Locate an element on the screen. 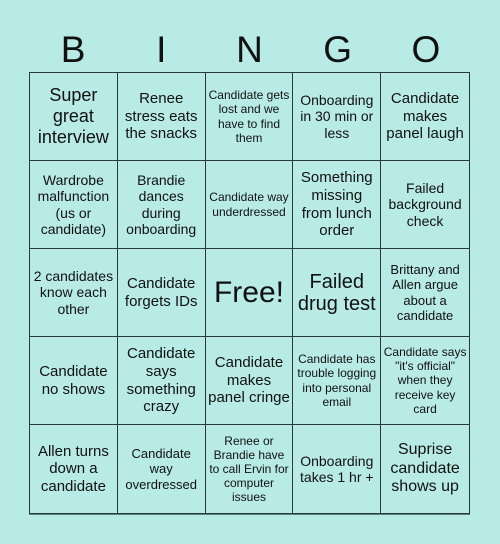 The width and height of the screenshot is (500, 544). bingo-cell: Failed background check is located at coordinates (425, 205).